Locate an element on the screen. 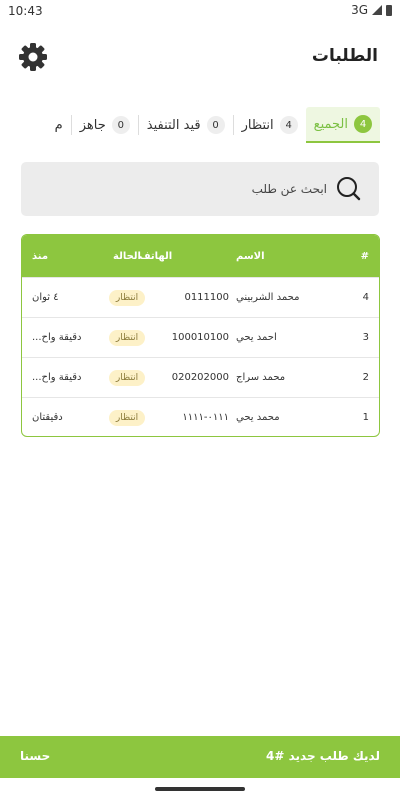 The width and height of the screenshot is (400, 800). column-header-num: # is located at coordinates (364, 256).